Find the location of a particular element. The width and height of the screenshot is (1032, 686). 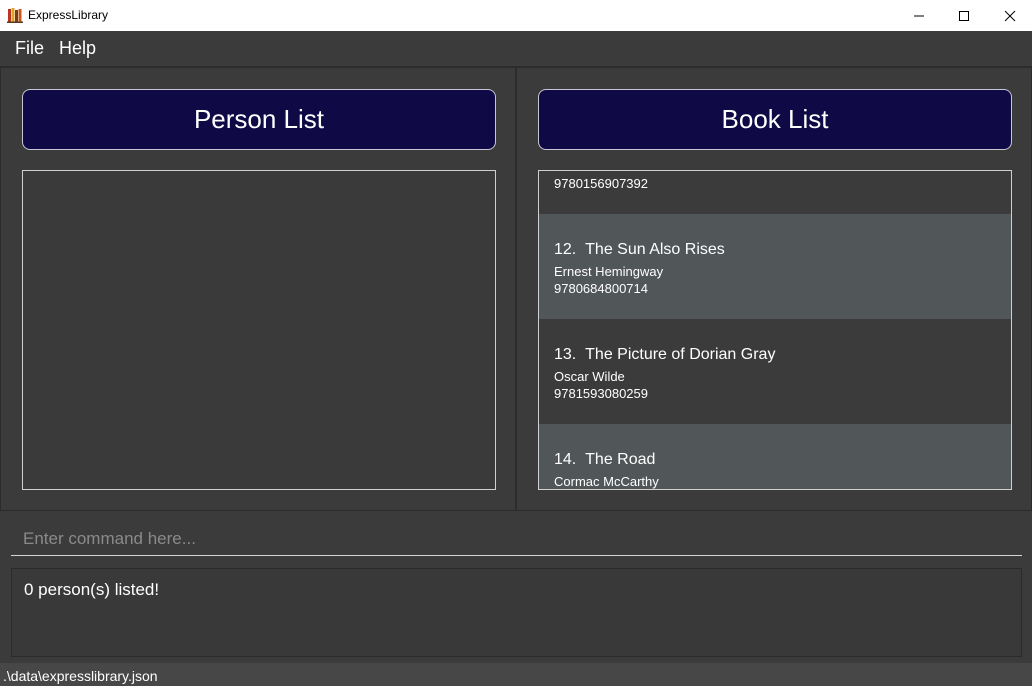

command-area is located at coordinates (516, 539).